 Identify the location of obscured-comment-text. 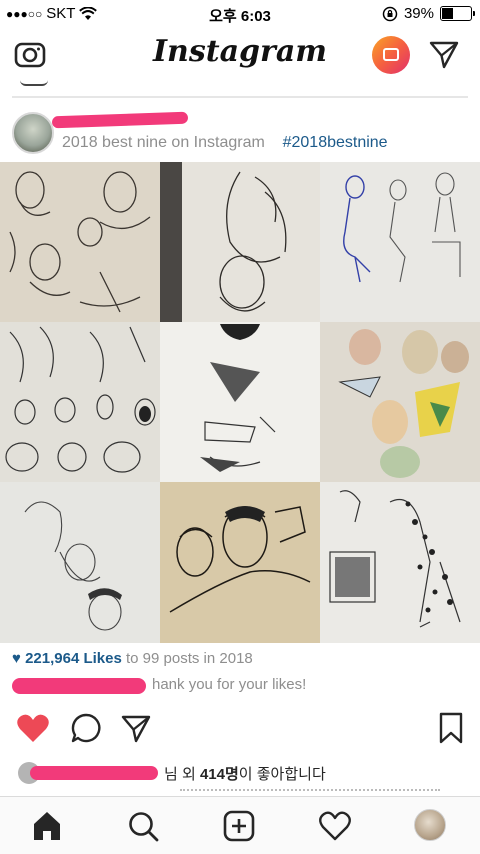
(310, 792).